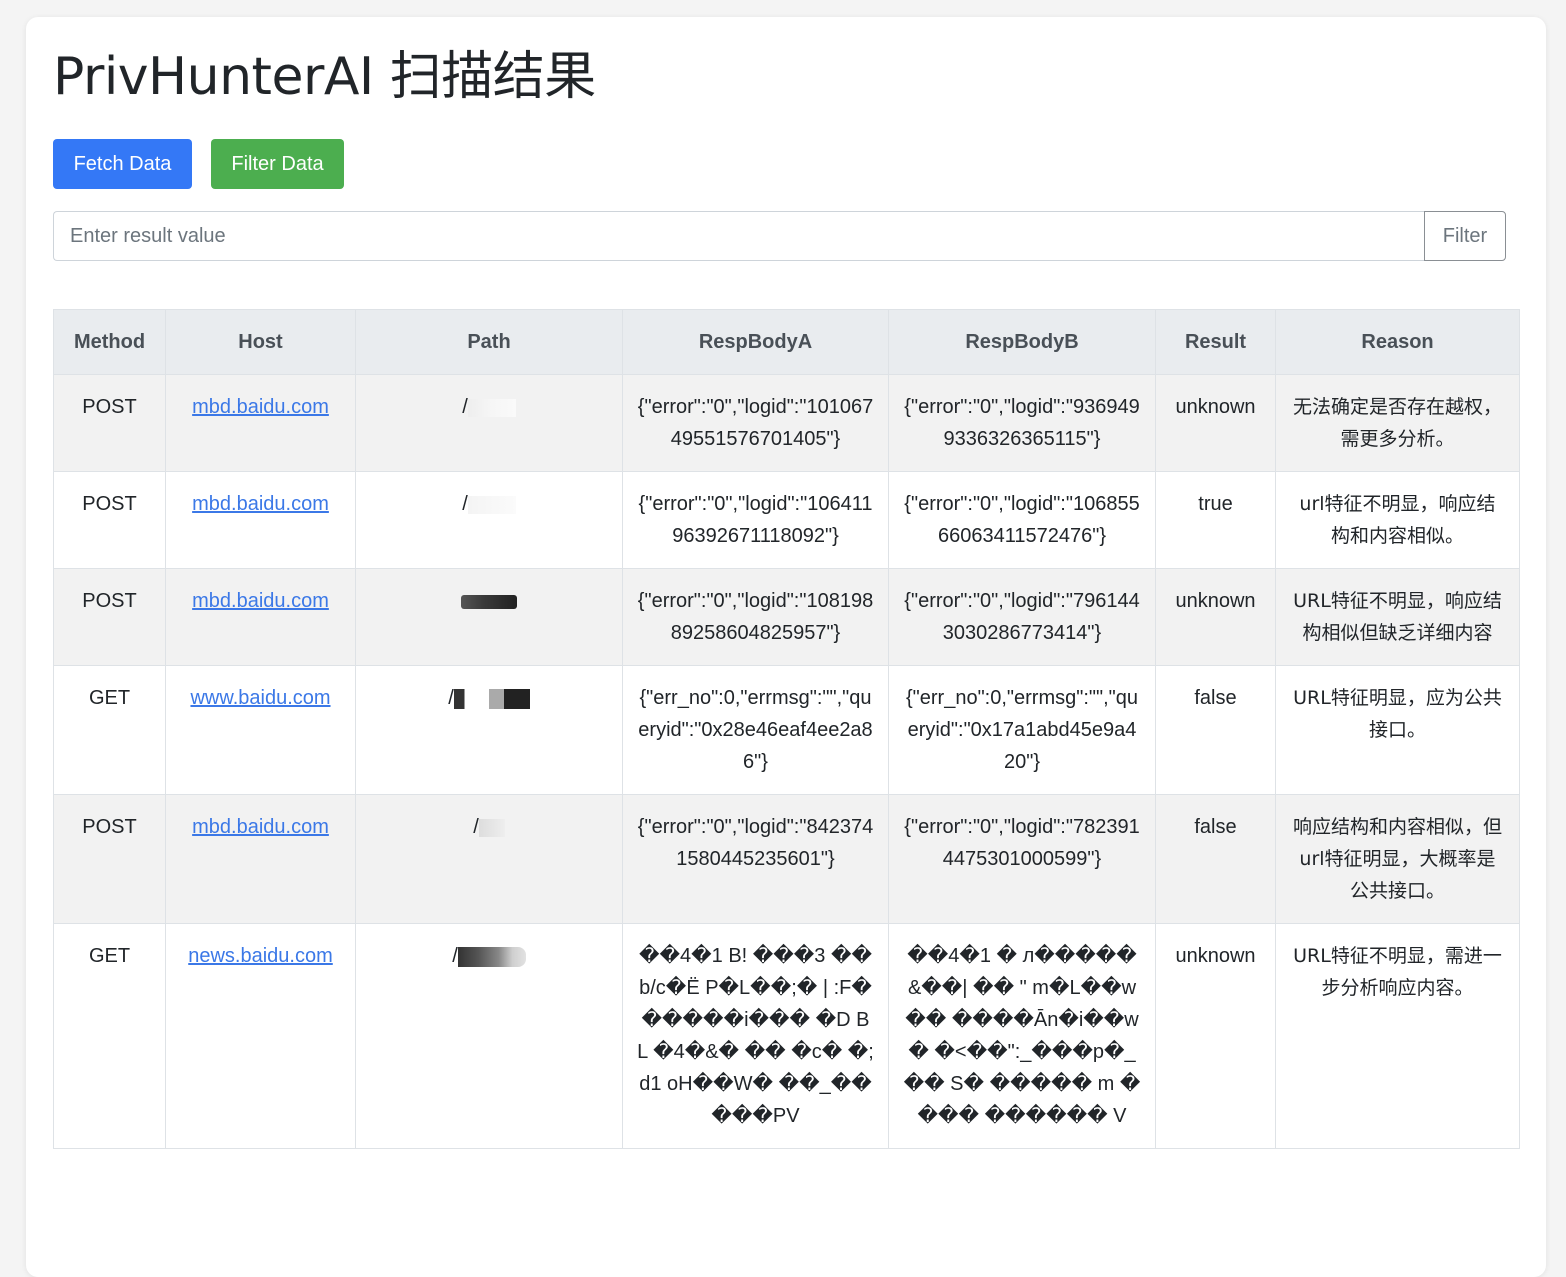  Describe the element at coordinates (260, 730) in the screenshot. I see `cell-host: www.baidu.com` at that location.